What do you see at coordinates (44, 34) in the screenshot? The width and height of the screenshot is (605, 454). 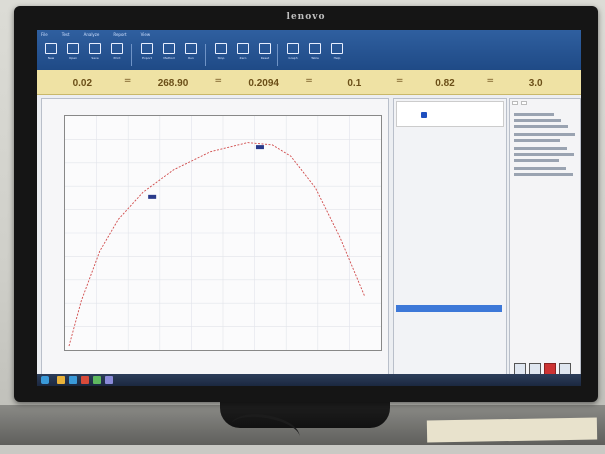 I see `ribbon-tab: File` at bounding box center [44, 34].